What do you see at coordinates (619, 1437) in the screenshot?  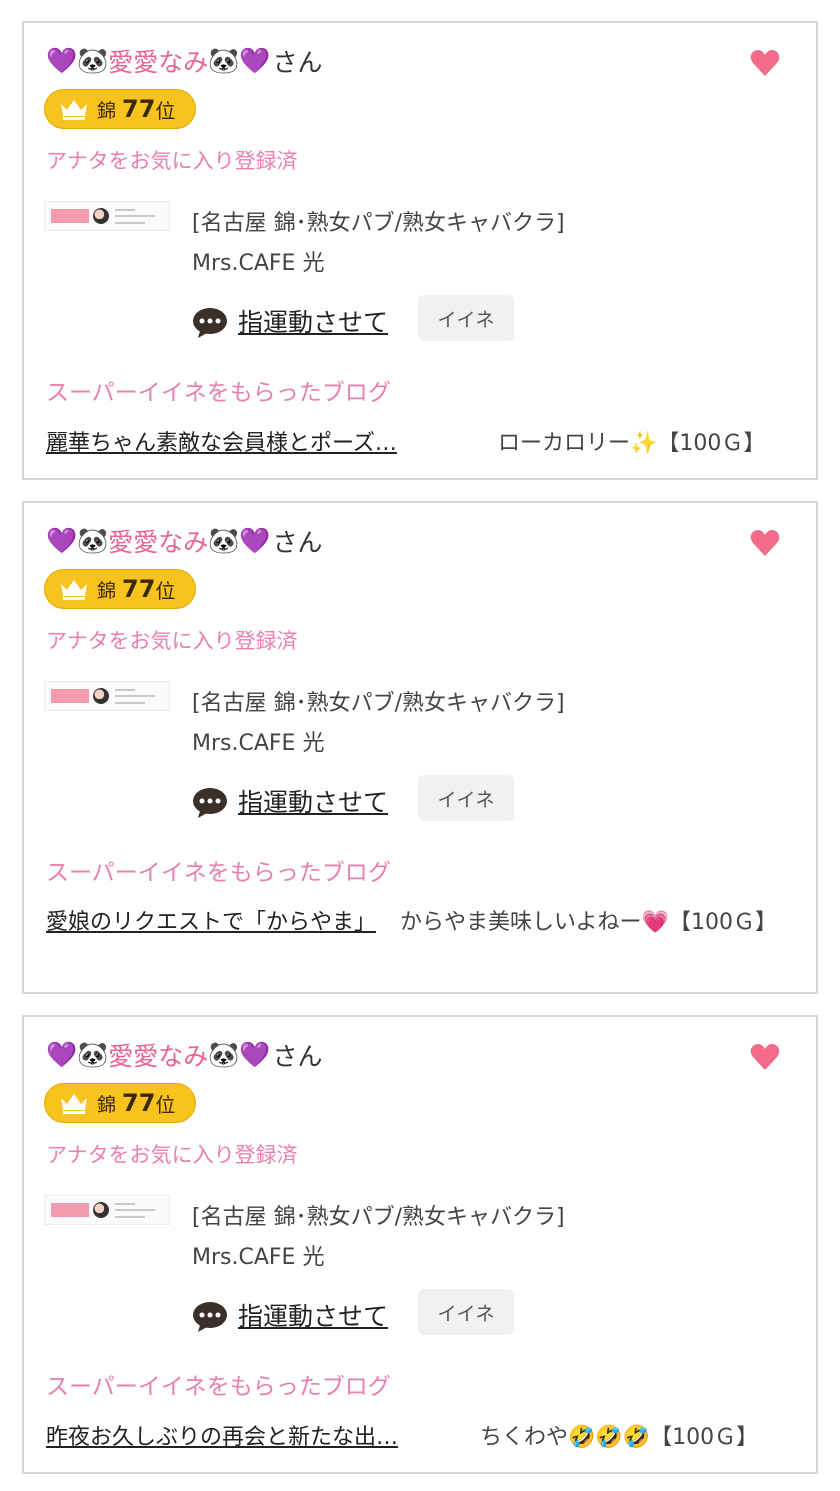 I see `blog-comment: ちくわや🤣🤣🤣【100Ｇ】` at bounding box center [619, 1437].